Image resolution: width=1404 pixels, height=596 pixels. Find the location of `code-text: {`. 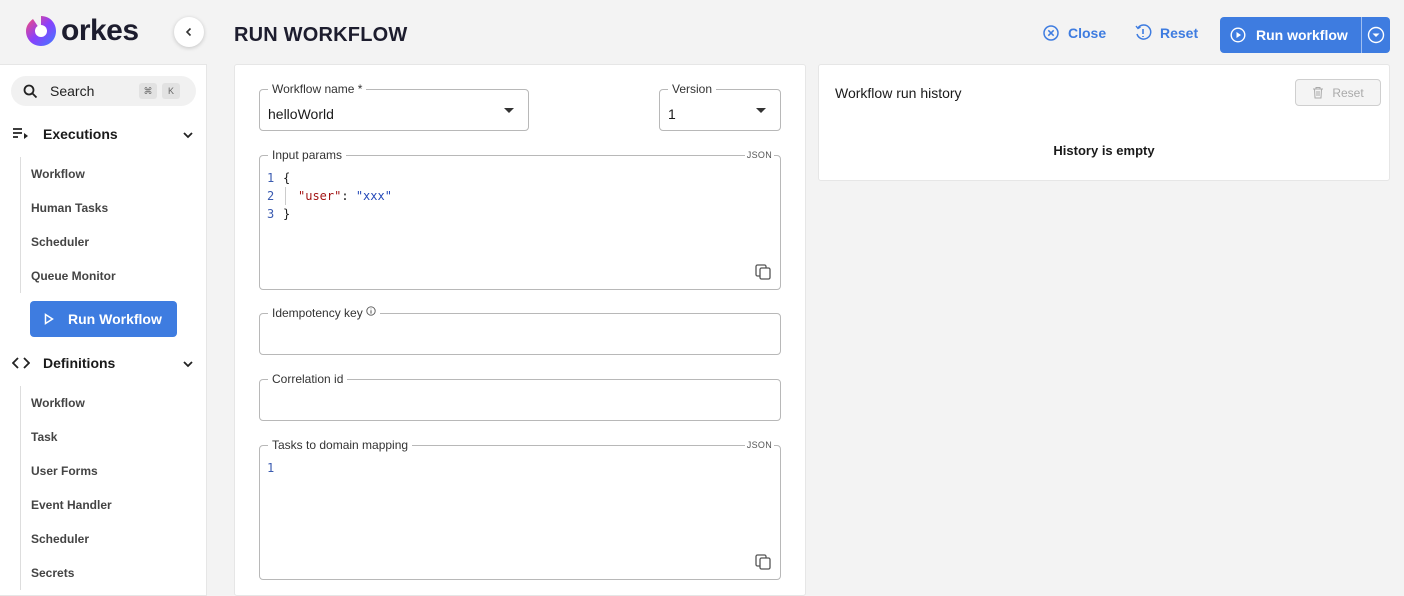

code-text: { is located at coordinates (287, 178).